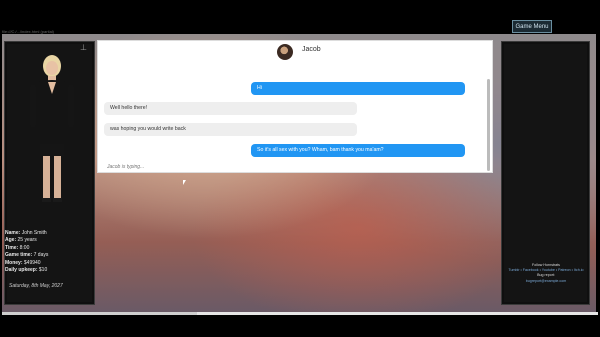 Image resolution: width=600 pixels, height=337 pixels. I want to click on stat-name: Name: John Smith, so click(26, 233).